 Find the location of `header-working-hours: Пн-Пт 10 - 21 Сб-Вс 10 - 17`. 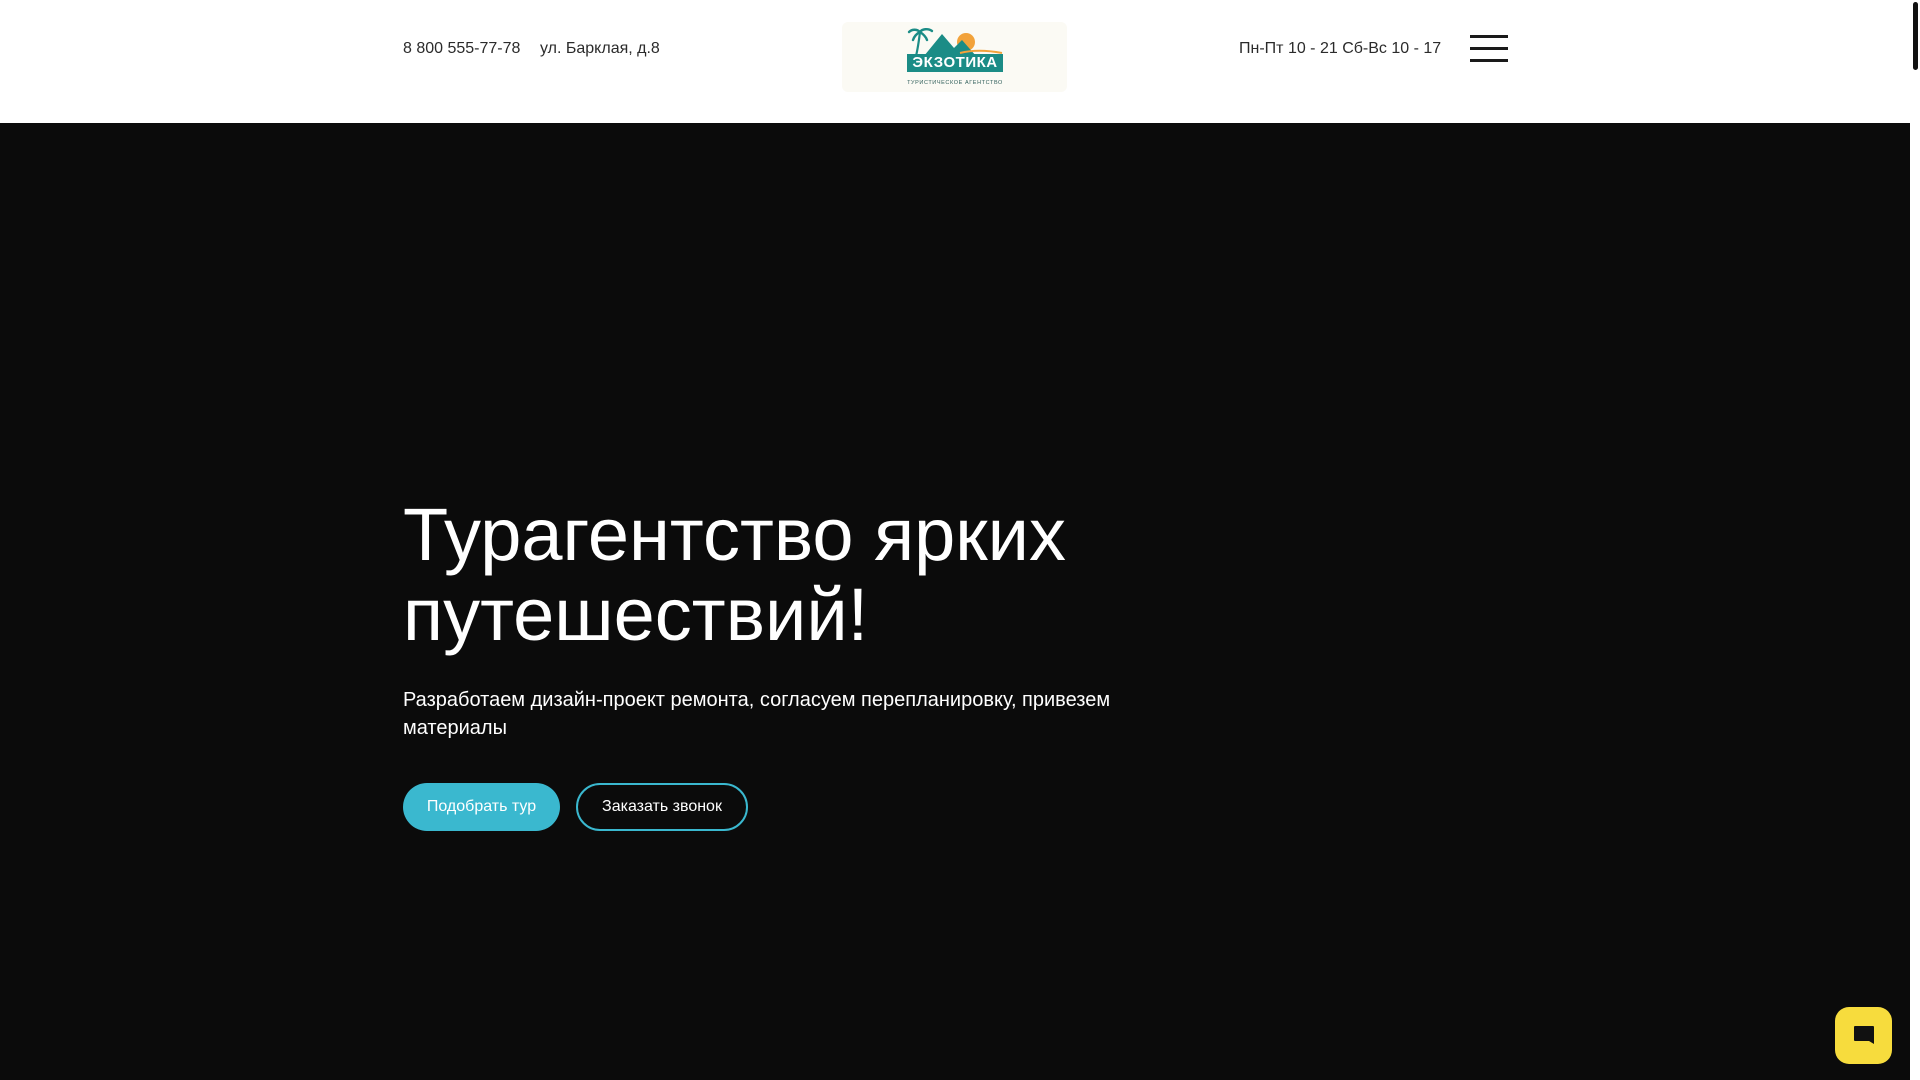

header-working-hours: Пн-Пт 10 - 21 Сб-Вс 10 - 17 is located at coordinates (1340, 48).